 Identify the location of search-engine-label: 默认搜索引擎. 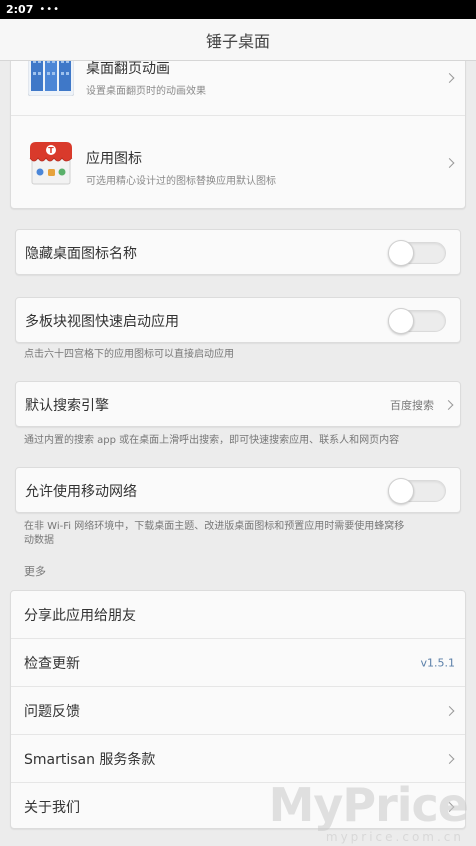
(67, 406).